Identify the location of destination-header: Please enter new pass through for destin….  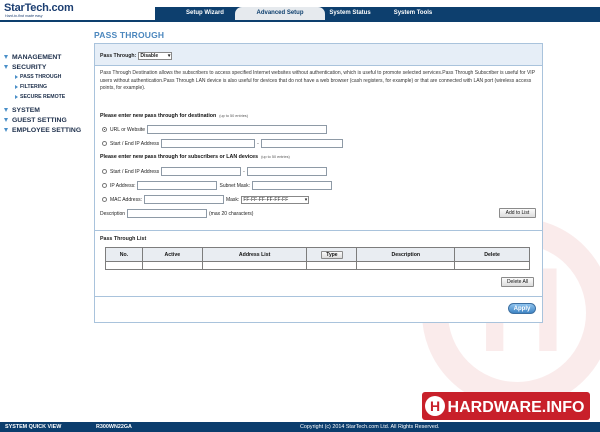
(174, 116).